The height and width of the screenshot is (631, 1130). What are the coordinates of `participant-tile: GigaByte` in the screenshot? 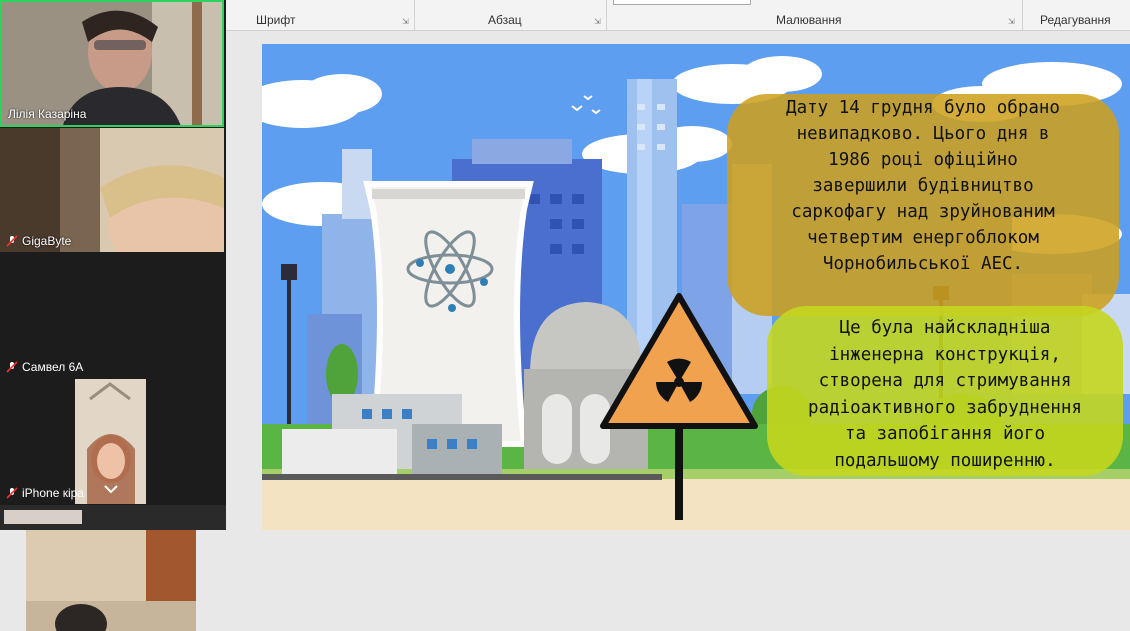 It's located at (112, 190).